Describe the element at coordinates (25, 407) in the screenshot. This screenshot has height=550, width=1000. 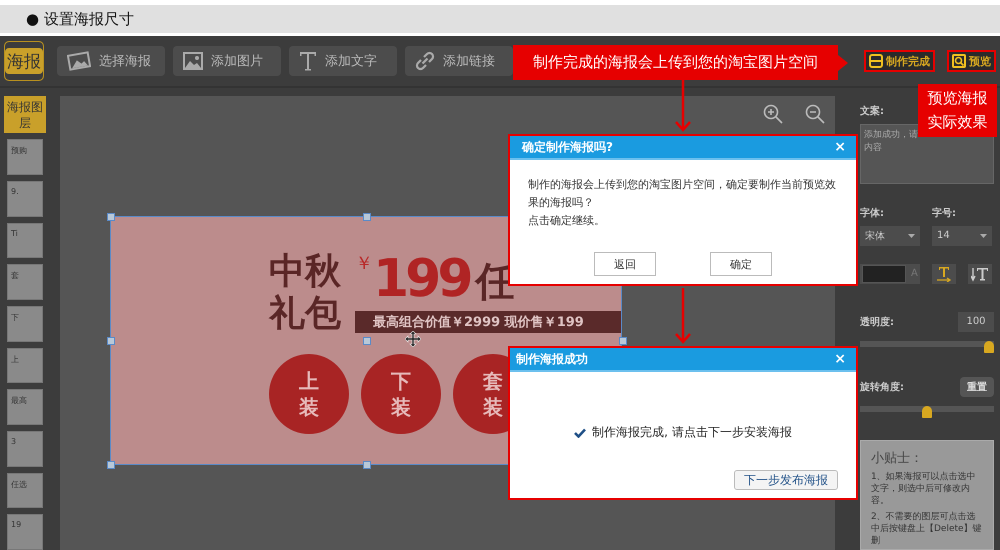
I see `layer-item: 最高` at that location.